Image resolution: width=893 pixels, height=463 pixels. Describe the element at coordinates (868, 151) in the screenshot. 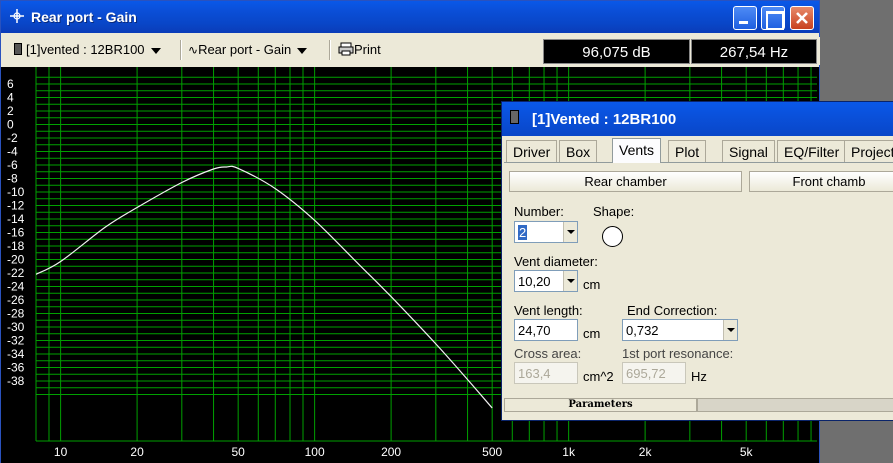

I see `tab-project: Project` at that location.